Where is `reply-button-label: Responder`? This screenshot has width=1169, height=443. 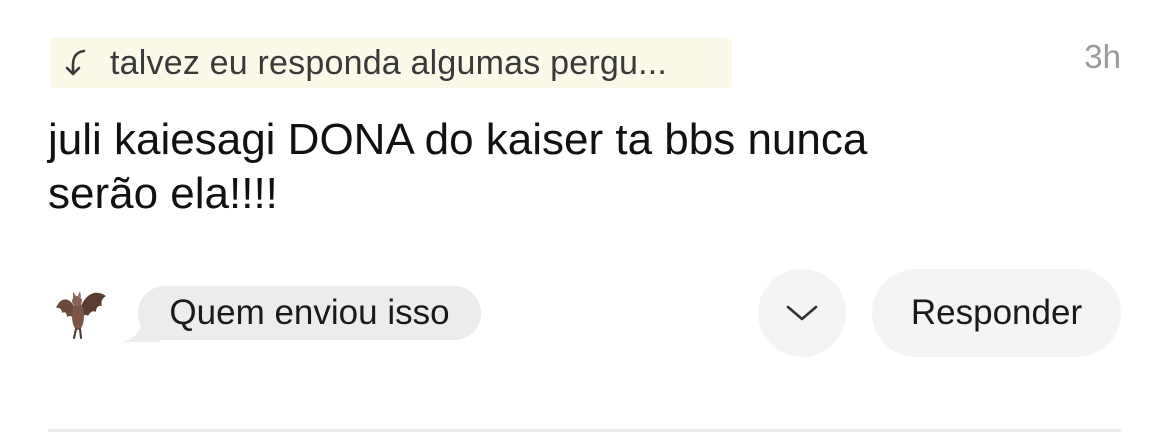
reply-button-label: Responder is located at coordinates (996, 312).